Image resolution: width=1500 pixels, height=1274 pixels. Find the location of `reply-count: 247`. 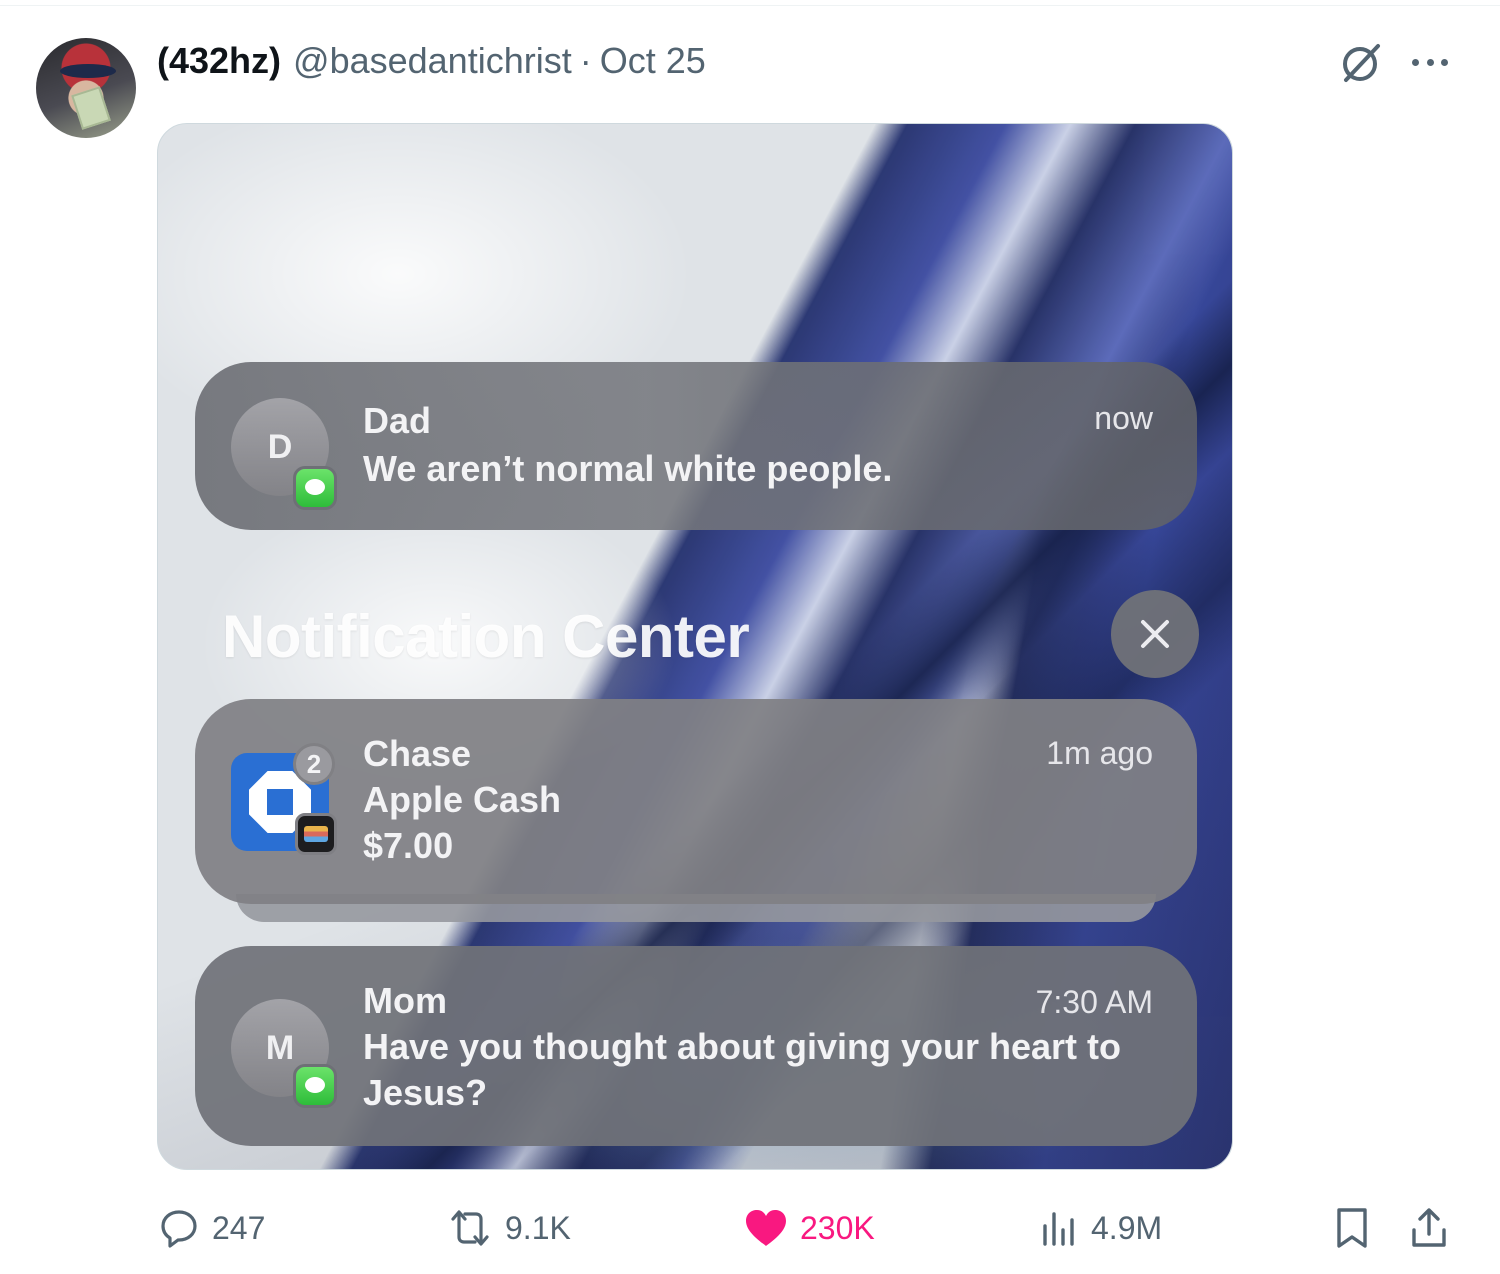

reply-count: 247 is located at coordinates (239, 1227).